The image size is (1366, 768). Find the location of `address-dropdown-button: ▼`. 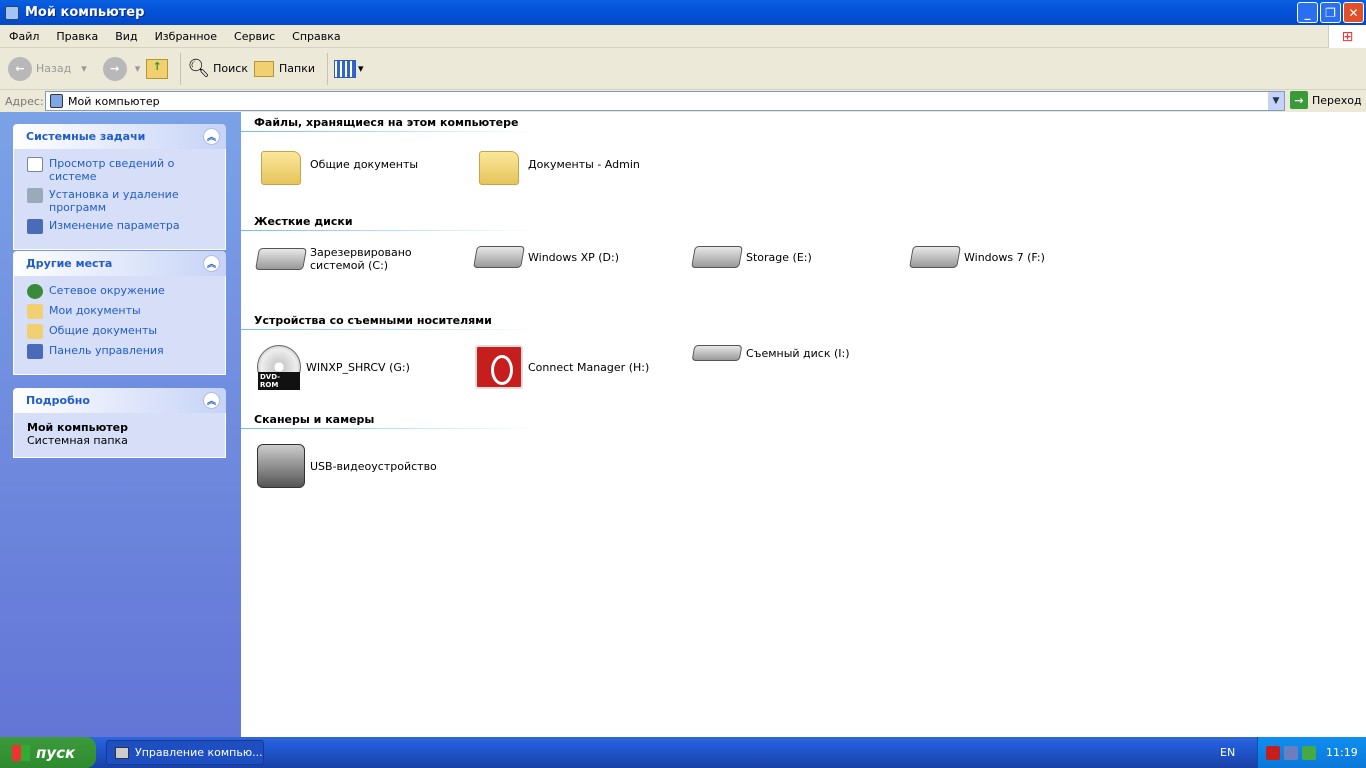

address-dropdown-button: ▼ is located at coordinates (1276, 101).